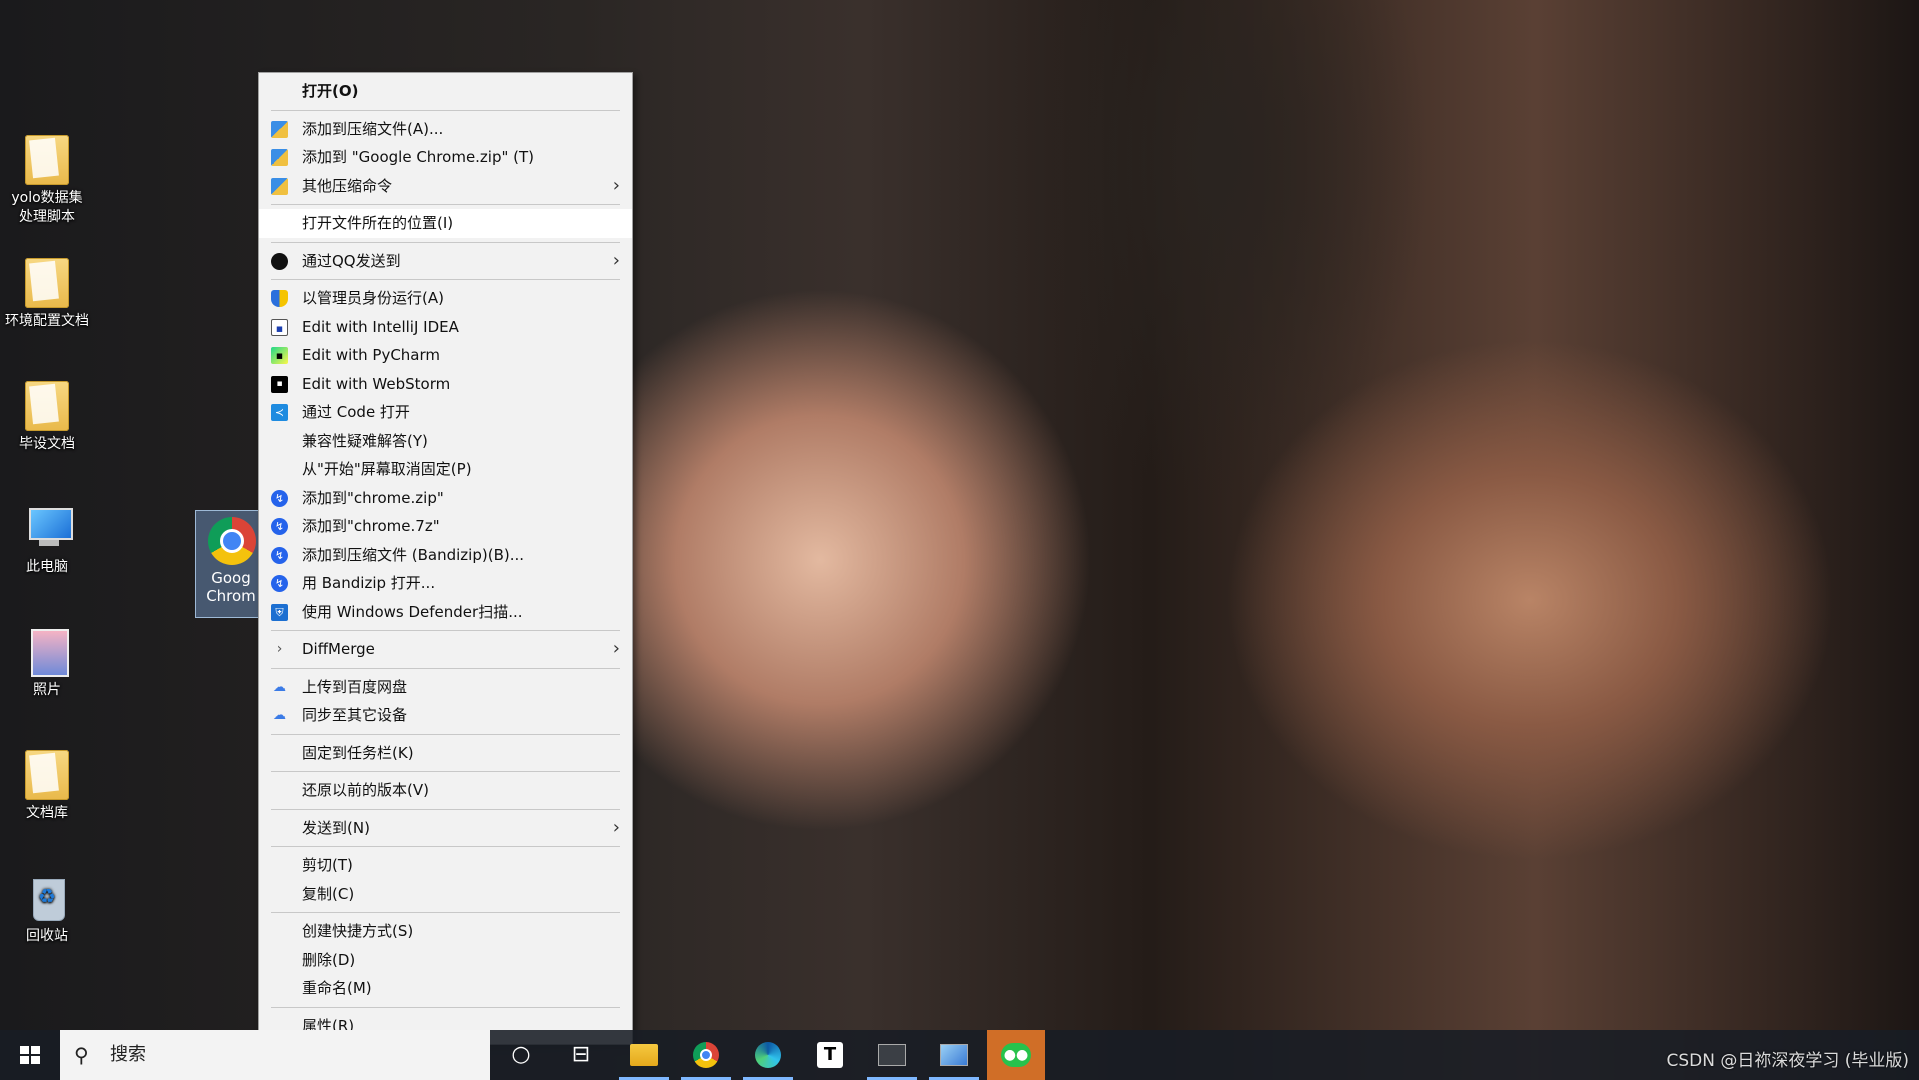  Describe the element at coordinates (892, 1055) in the screenshot. I see `taskbar-terminal` at that location.